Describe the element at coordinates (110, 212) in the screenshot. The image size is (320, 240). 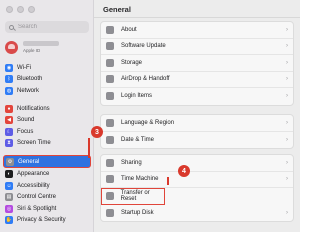
I see `startup-disk-icon` at that location.